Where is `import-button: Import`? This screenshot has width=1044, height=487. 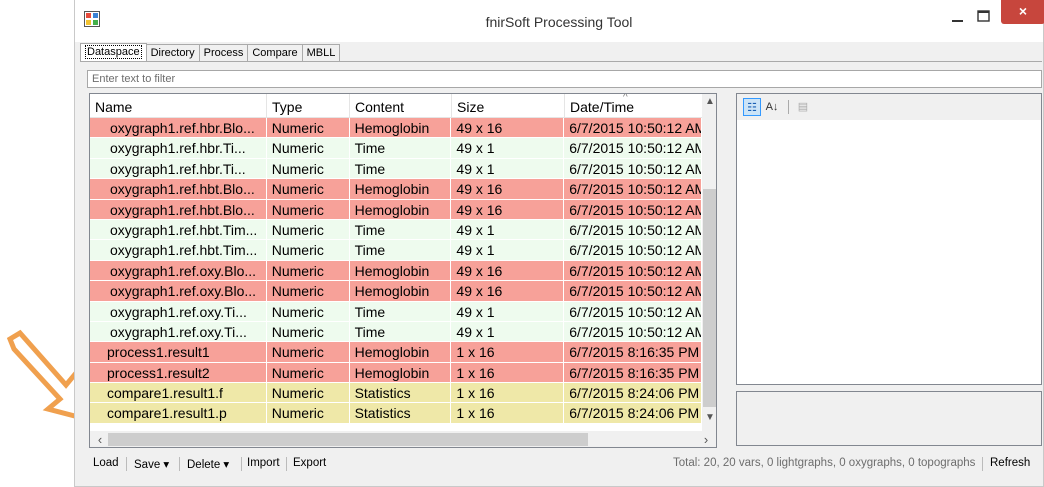 import-button: Import is located at coordinates (263, 463).